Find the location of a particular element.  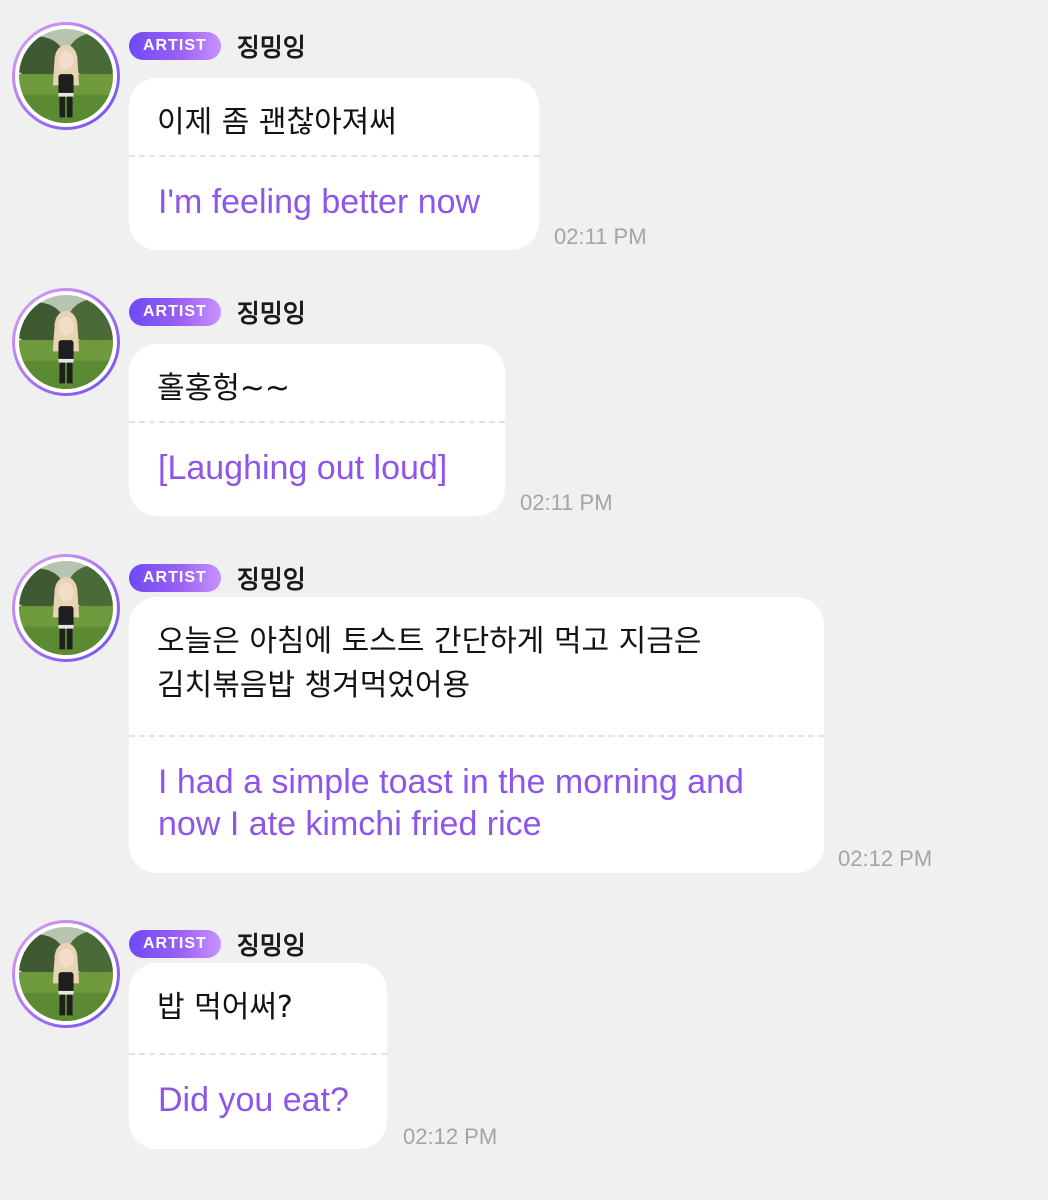

original-text: 밥 먹어써? is located at coordinates (225, 1007).